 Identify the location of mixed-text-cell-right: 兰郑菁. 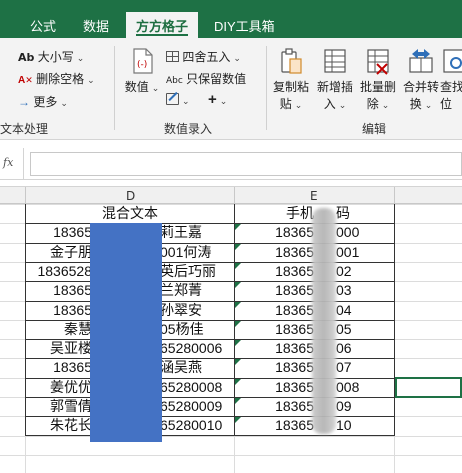
(181, 290).